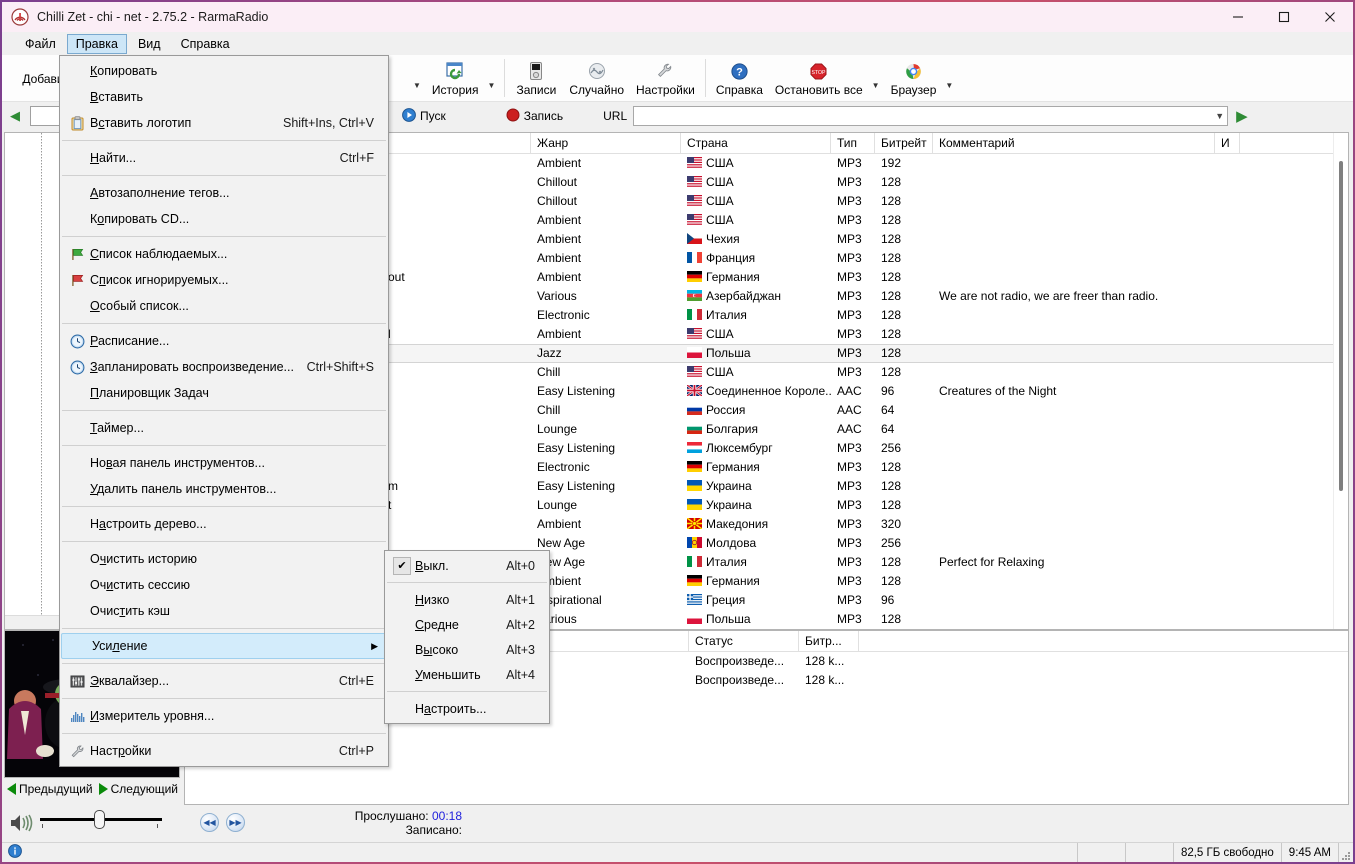  Describe the element at coordinates (224, 158) in the screenshot. I see `menu-item-4: Найти... Ctrl+F` at that location.